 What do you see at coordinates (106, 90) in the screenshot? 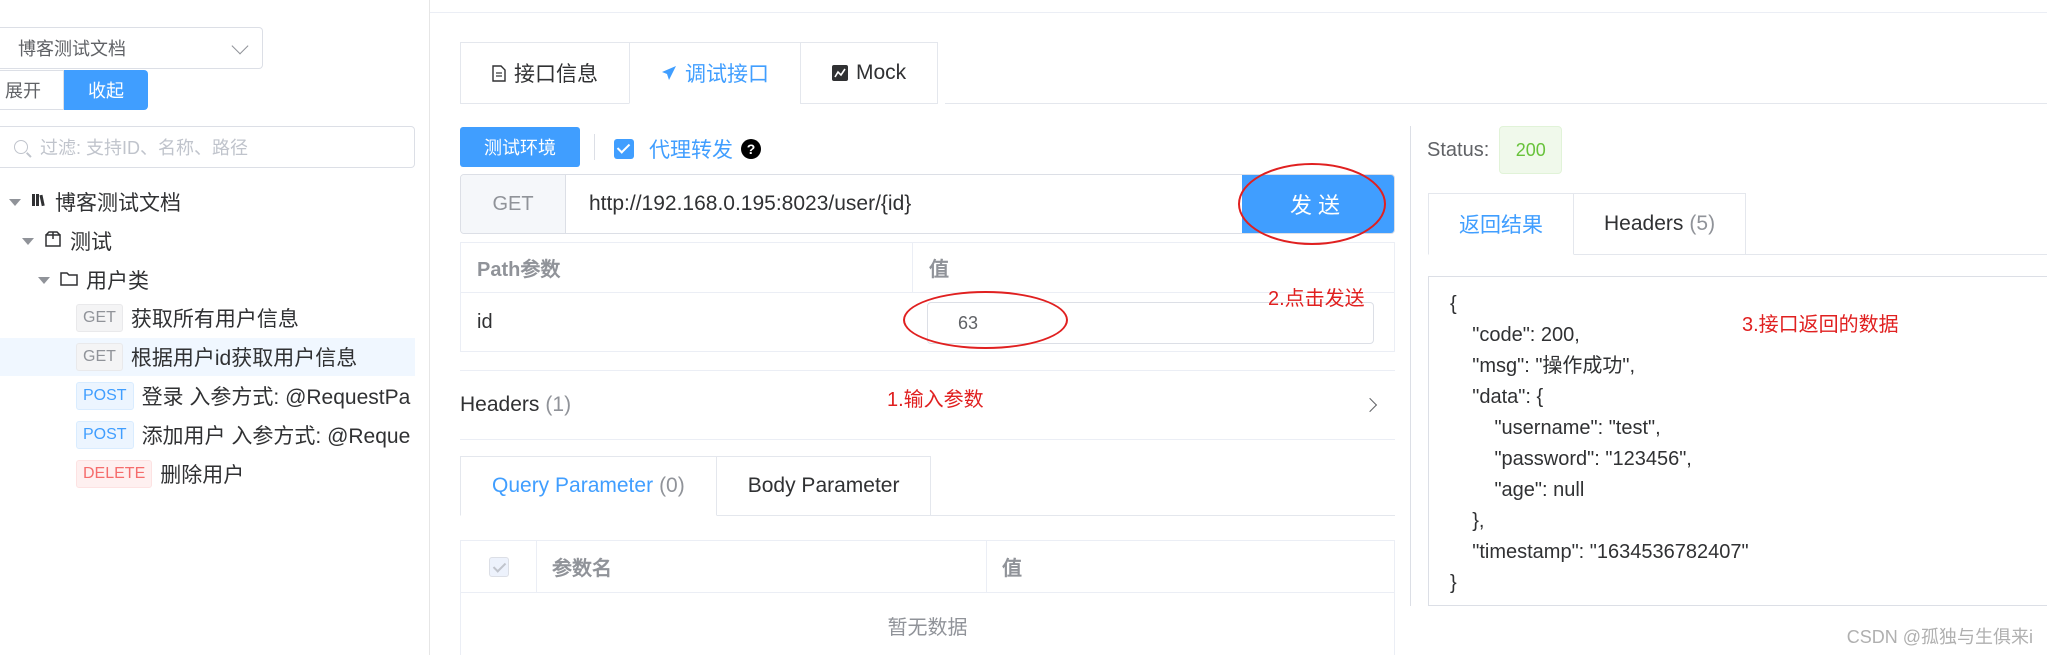
I see `collapse-button: 收起` at bounding box center [106, 90].